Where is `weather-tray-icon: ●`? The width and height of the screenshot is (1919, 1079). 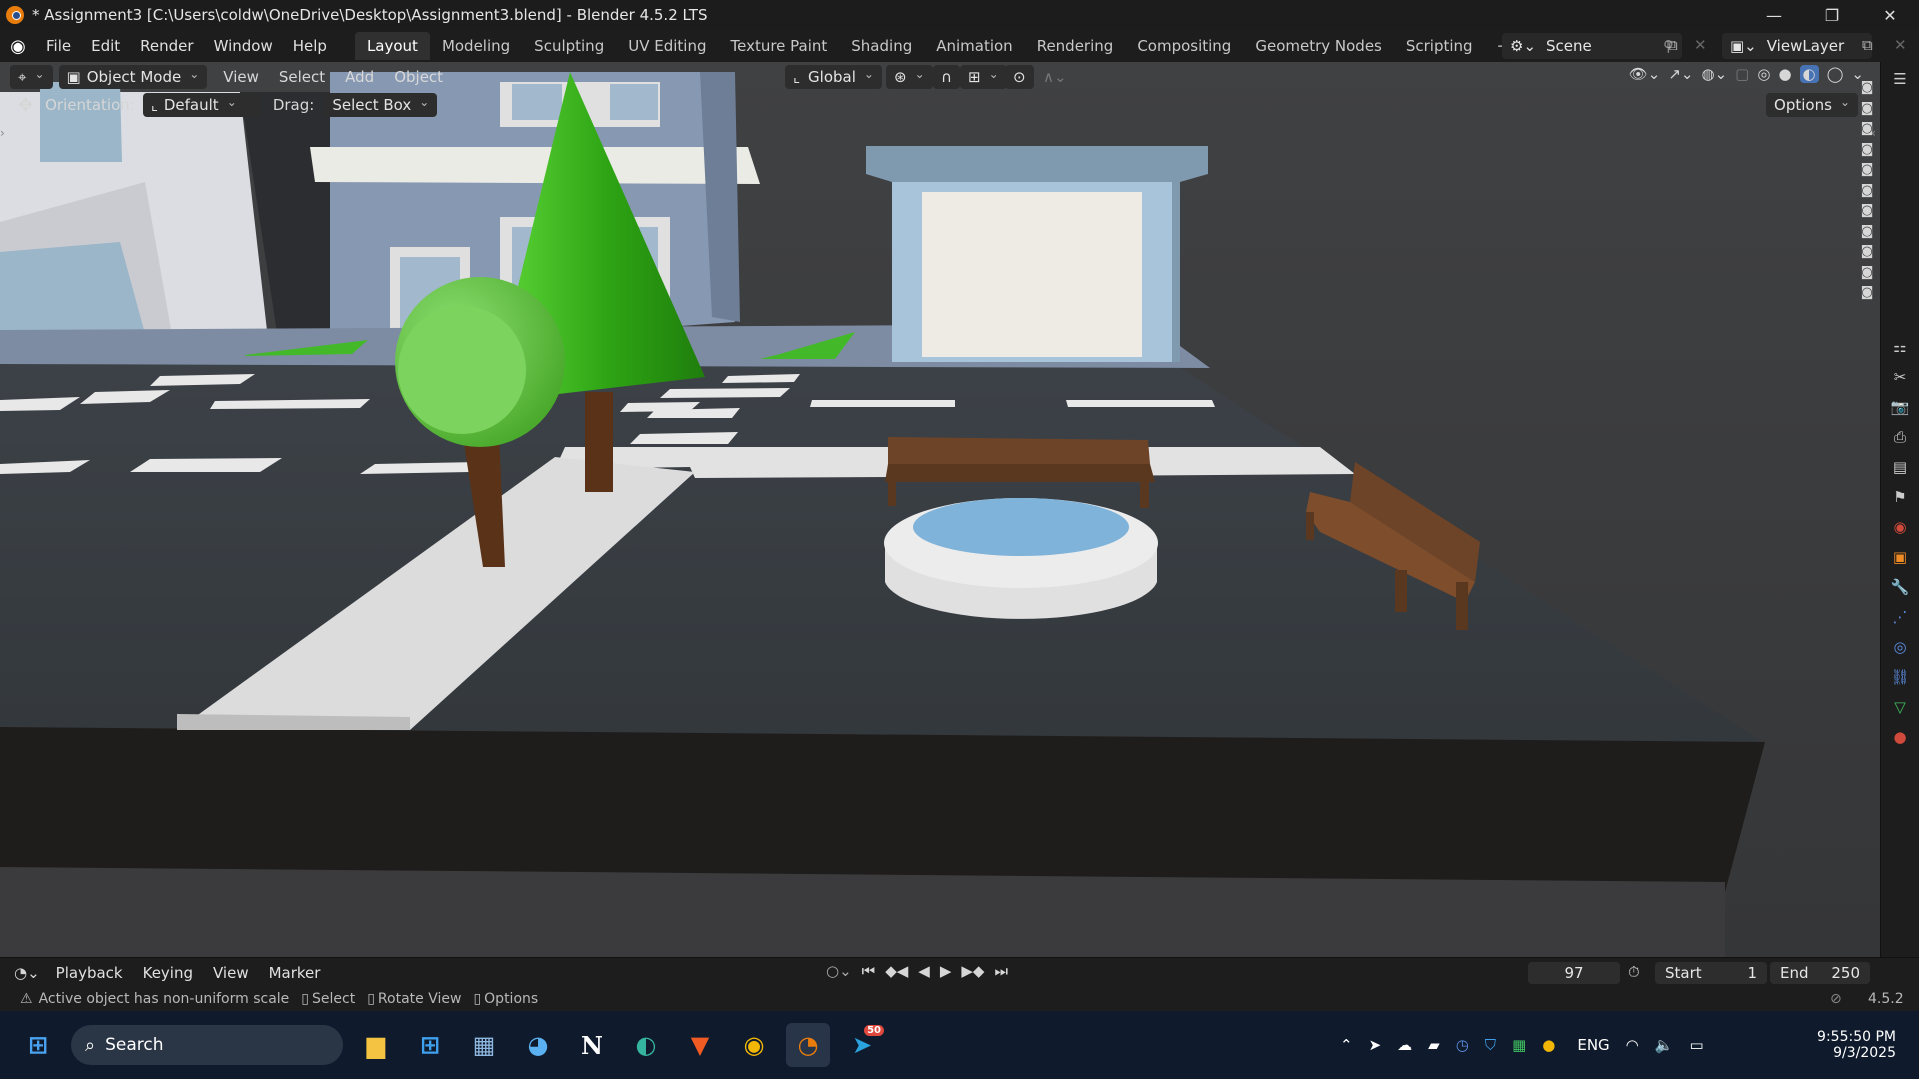 weather-tray-icon: ● is located at coordinates (1548, 1045).